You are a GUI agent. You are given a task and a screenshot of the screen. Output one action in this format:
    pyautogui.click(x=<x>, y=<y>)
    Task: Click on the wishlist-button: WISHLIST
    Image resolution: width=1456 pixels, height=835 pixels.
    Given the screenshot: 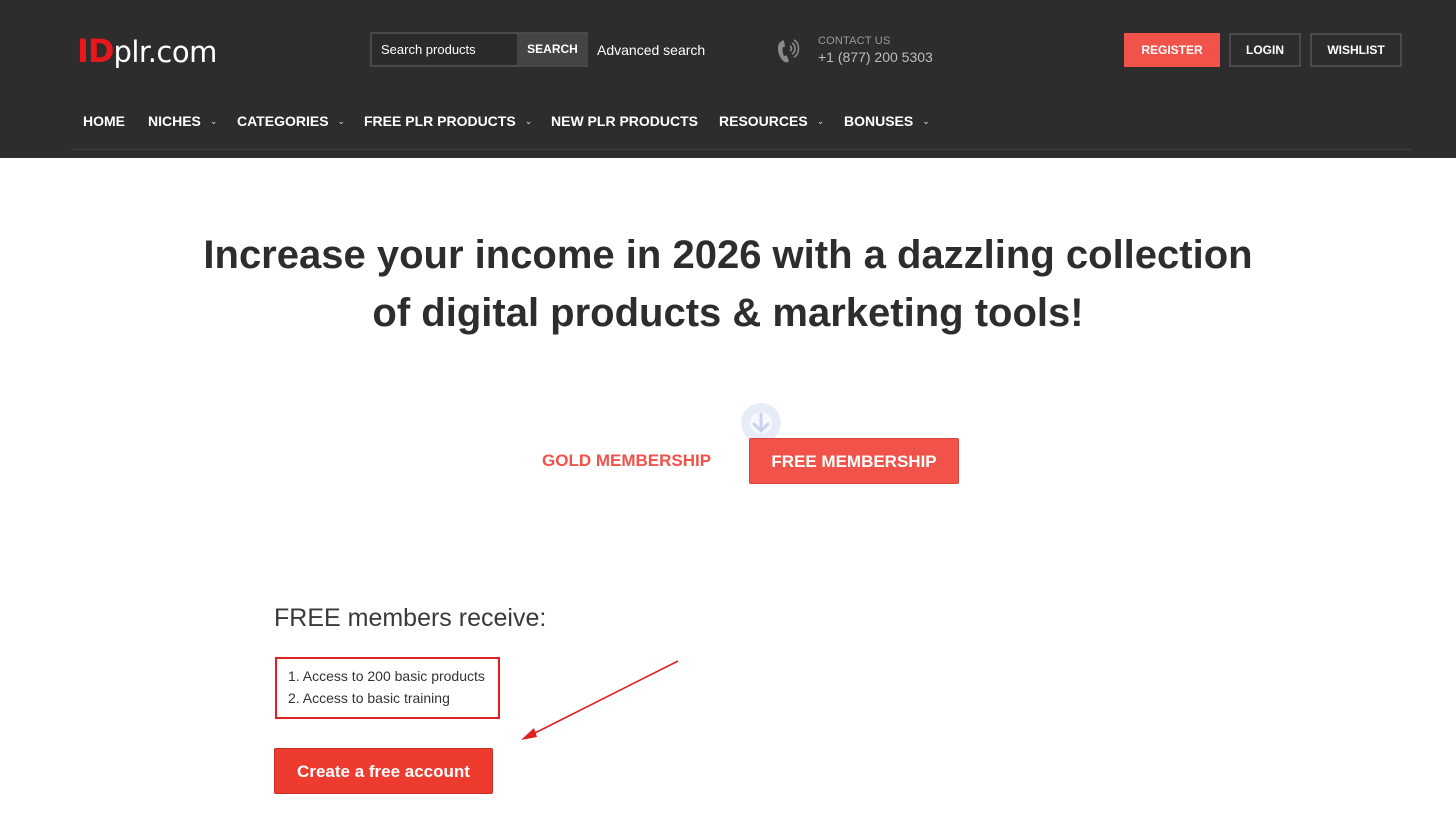 What is the action you would take?
    pyautogui.click(x=1356, y=50)
    